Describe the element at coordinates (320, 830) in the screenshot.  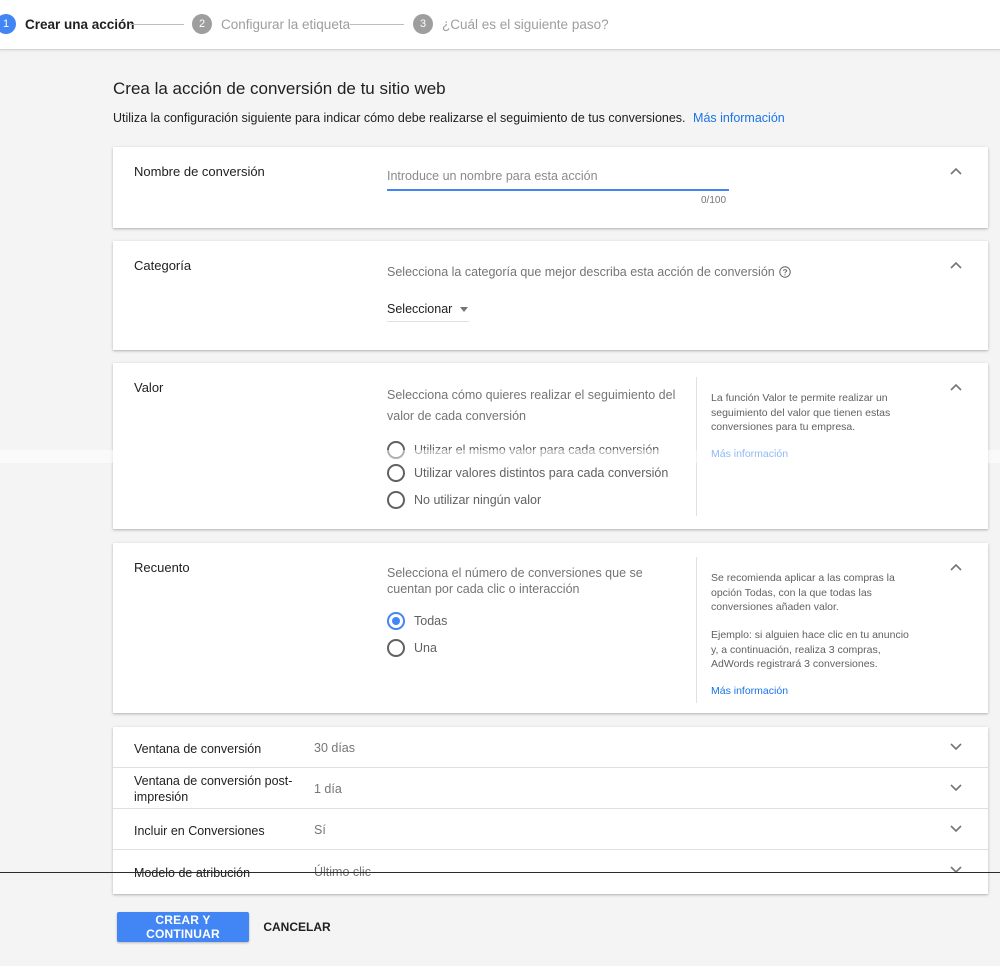
I see `setting-value: Sí` at that location.